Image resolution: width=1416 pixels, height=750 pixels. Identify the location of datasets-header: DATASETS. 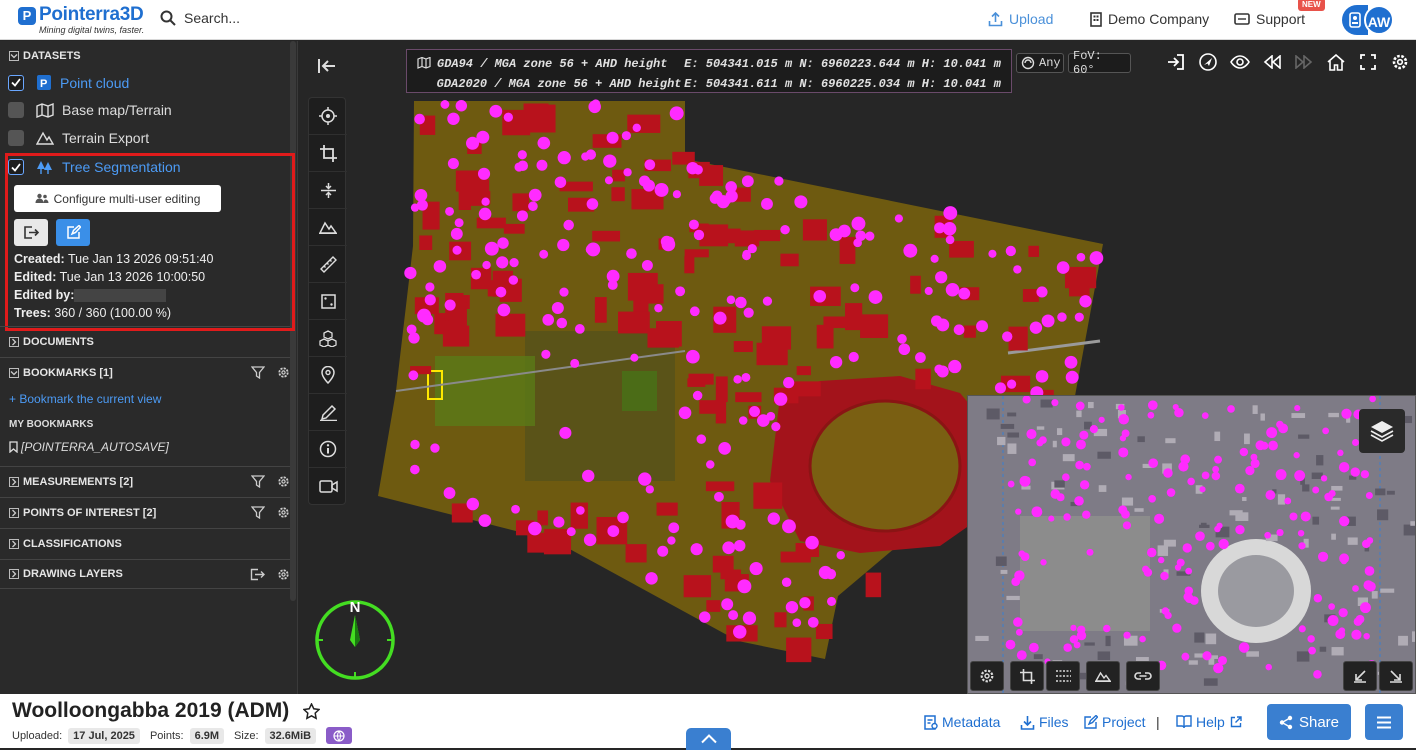
(145, 56).